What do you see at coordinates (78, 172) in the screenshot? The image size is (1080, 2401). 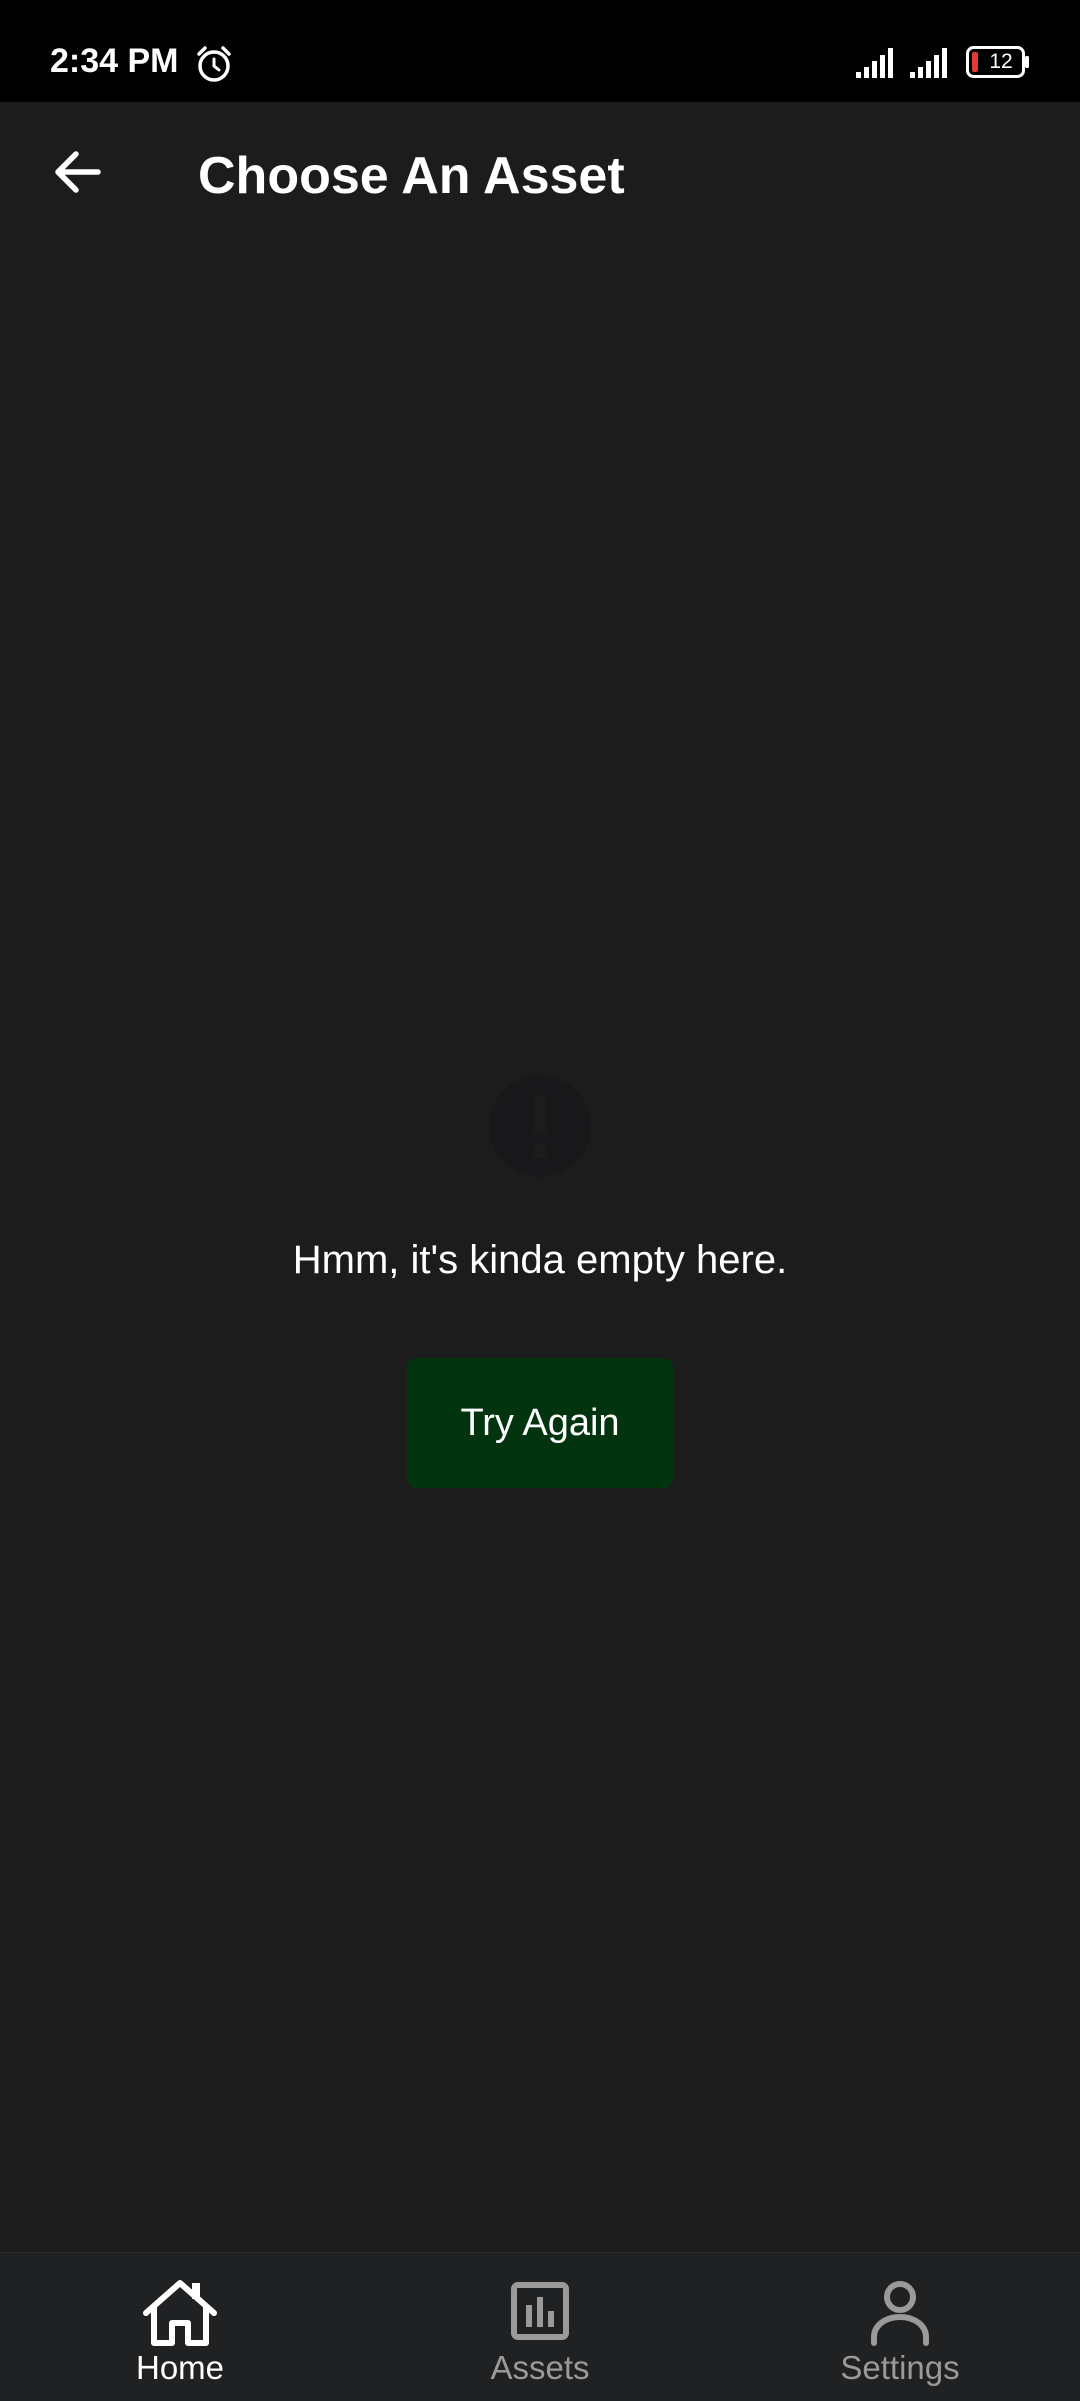 I see `arrow-left-icon` at bounding box center [78, 172].